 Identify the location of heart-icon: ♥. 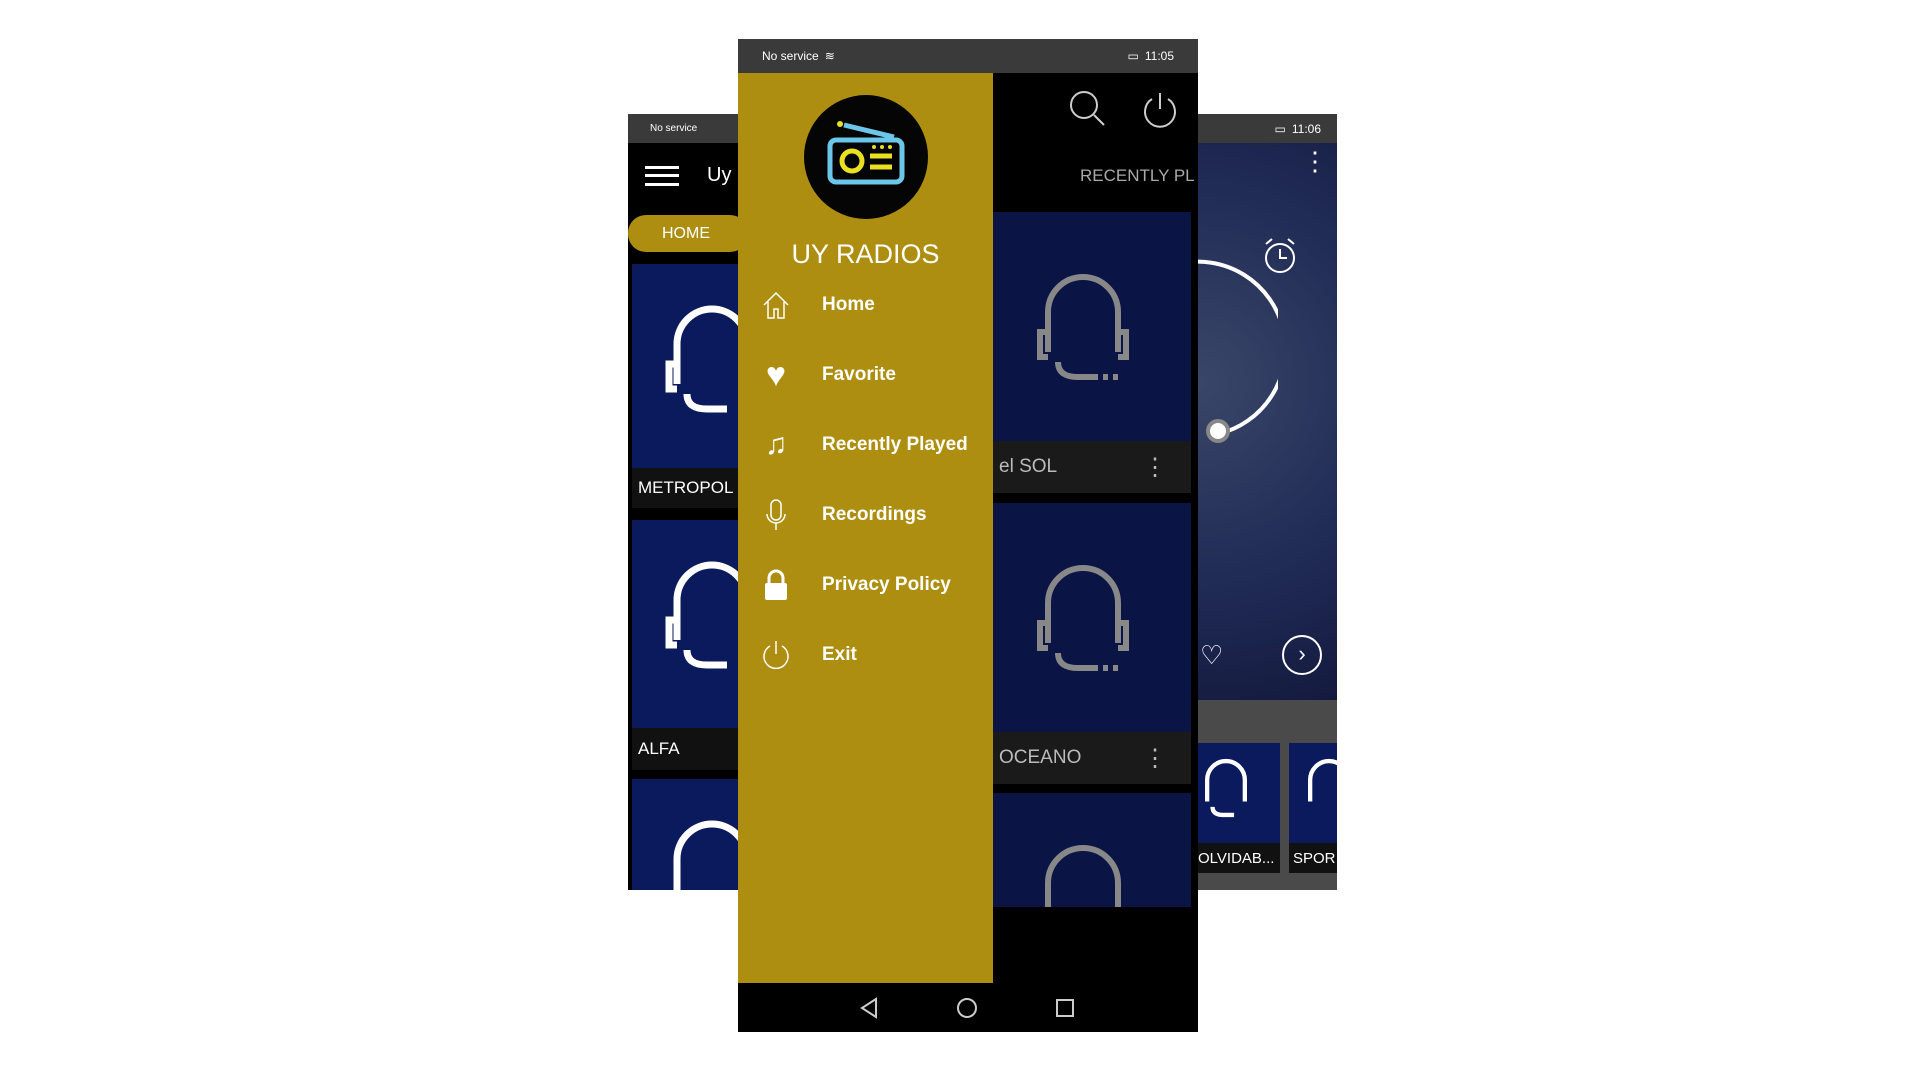
(776, 374).